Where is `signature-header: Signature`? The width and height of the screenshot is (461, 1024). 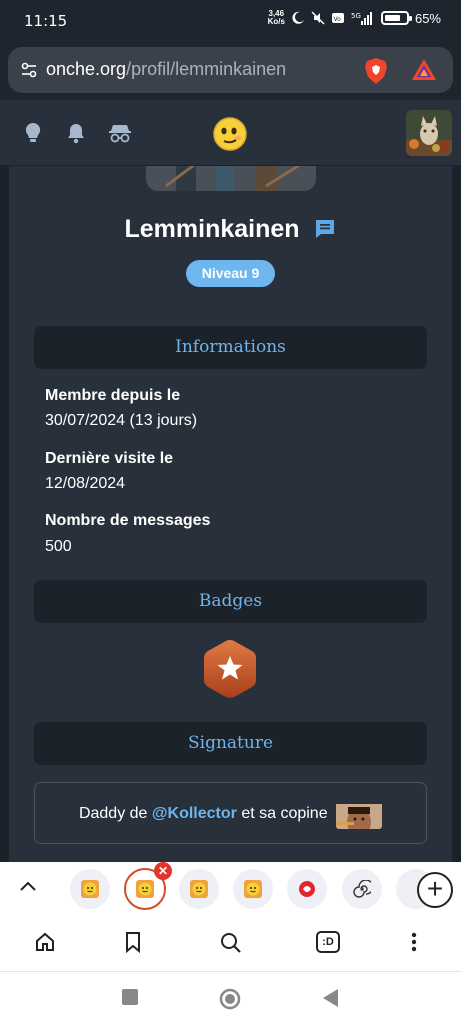
signature-header: Signature is located at coordinates (230, 743).